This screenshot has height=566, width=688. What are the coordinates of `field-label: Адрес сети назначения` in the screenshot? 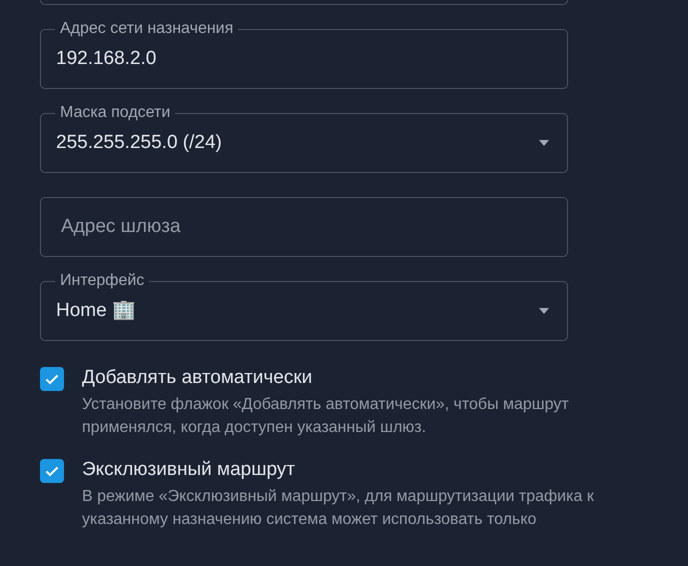 It's located at (146, 29).